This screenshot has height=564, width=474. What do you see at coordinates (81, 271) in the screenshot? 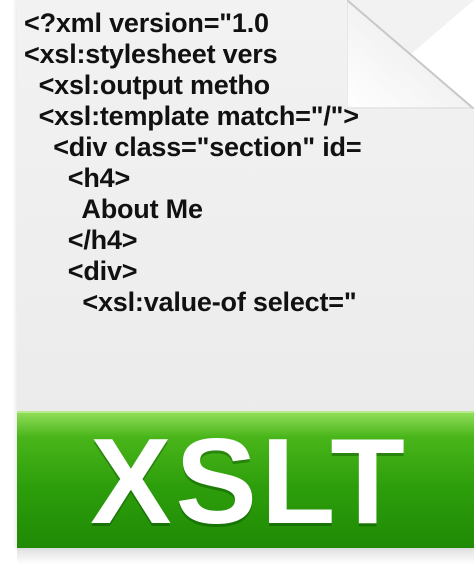
I see `code-line: <div>` at bounding box center [81, 271].